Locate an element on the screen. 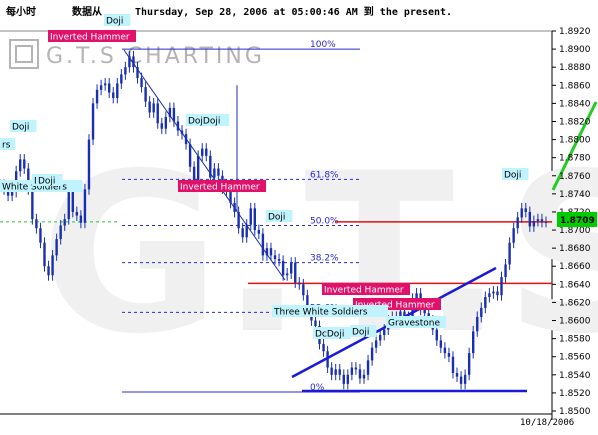  y-tick-label: 1.8600 is located at coordinates (575, 322).